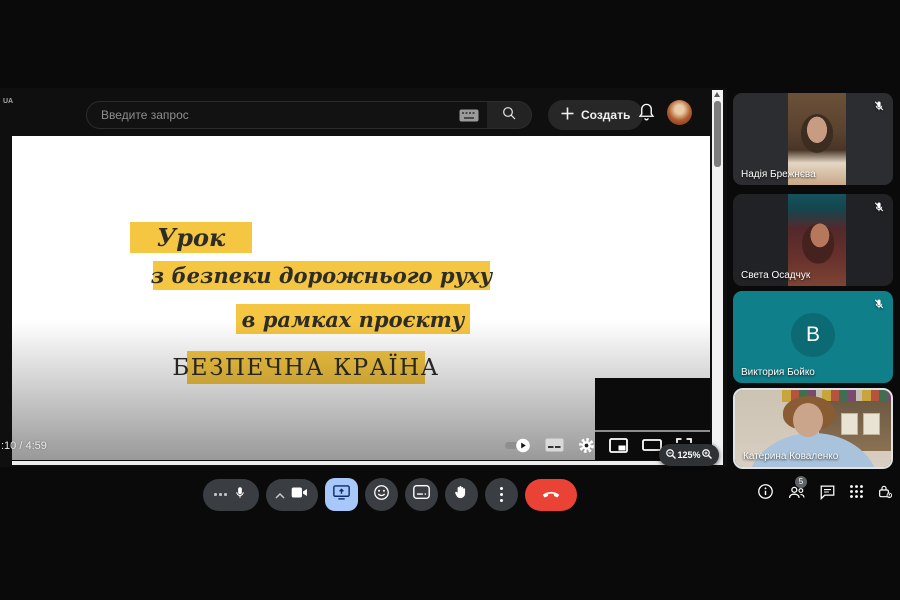 This screenshot has width=900, height=600. I want to click on meet-info-bar: 5, so click(825, 487).